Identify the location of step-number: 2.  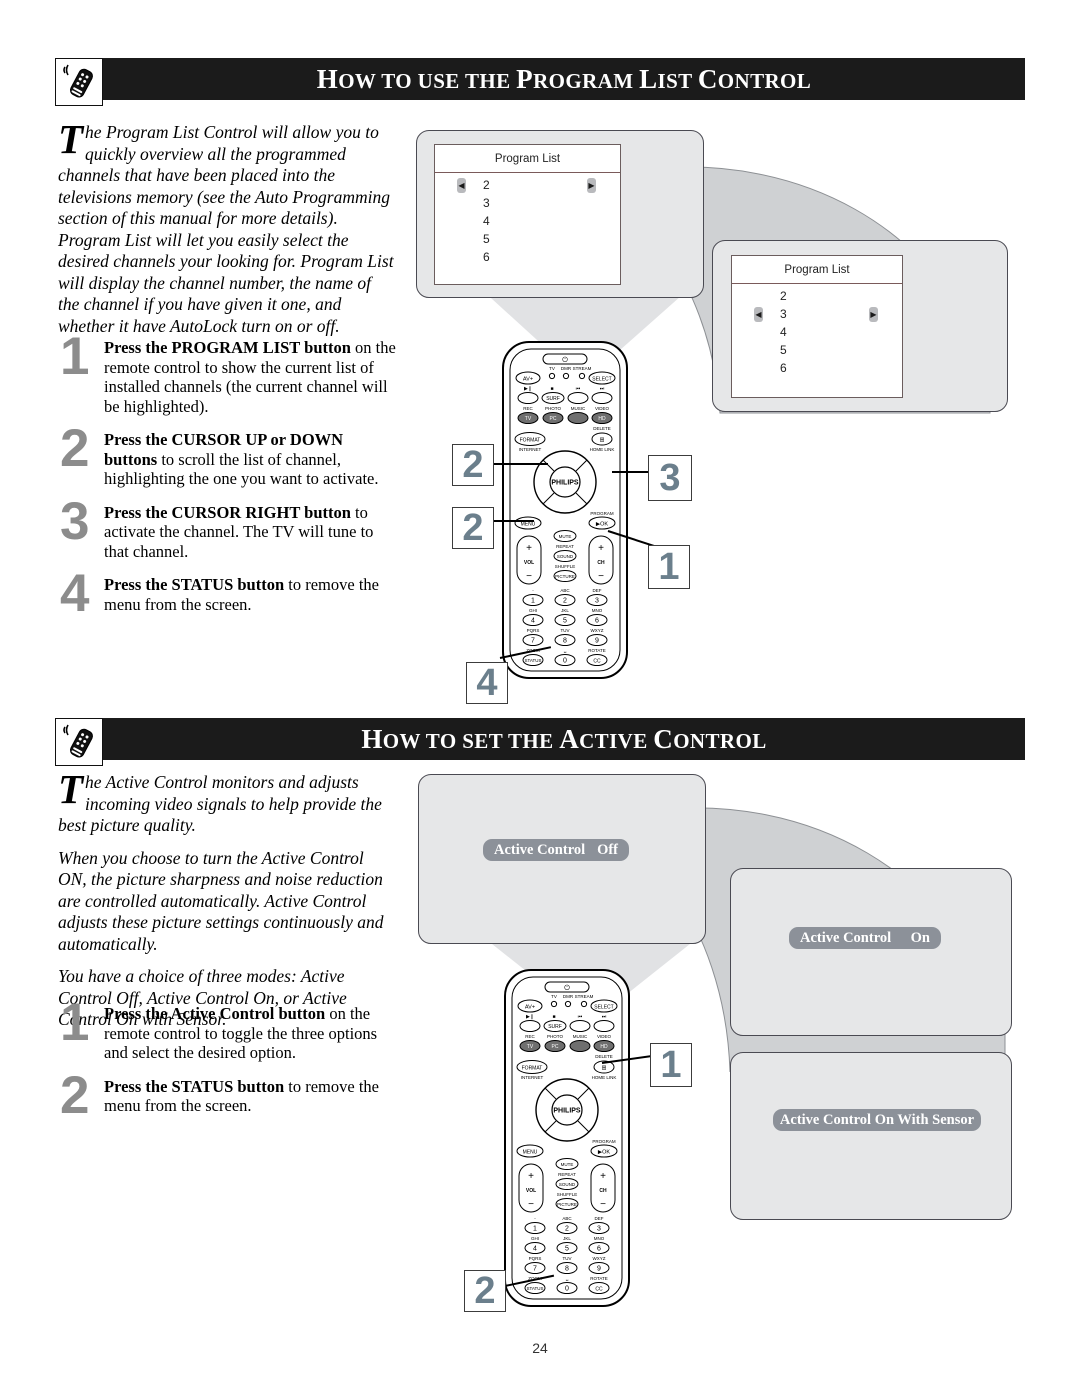
(75, 1095).